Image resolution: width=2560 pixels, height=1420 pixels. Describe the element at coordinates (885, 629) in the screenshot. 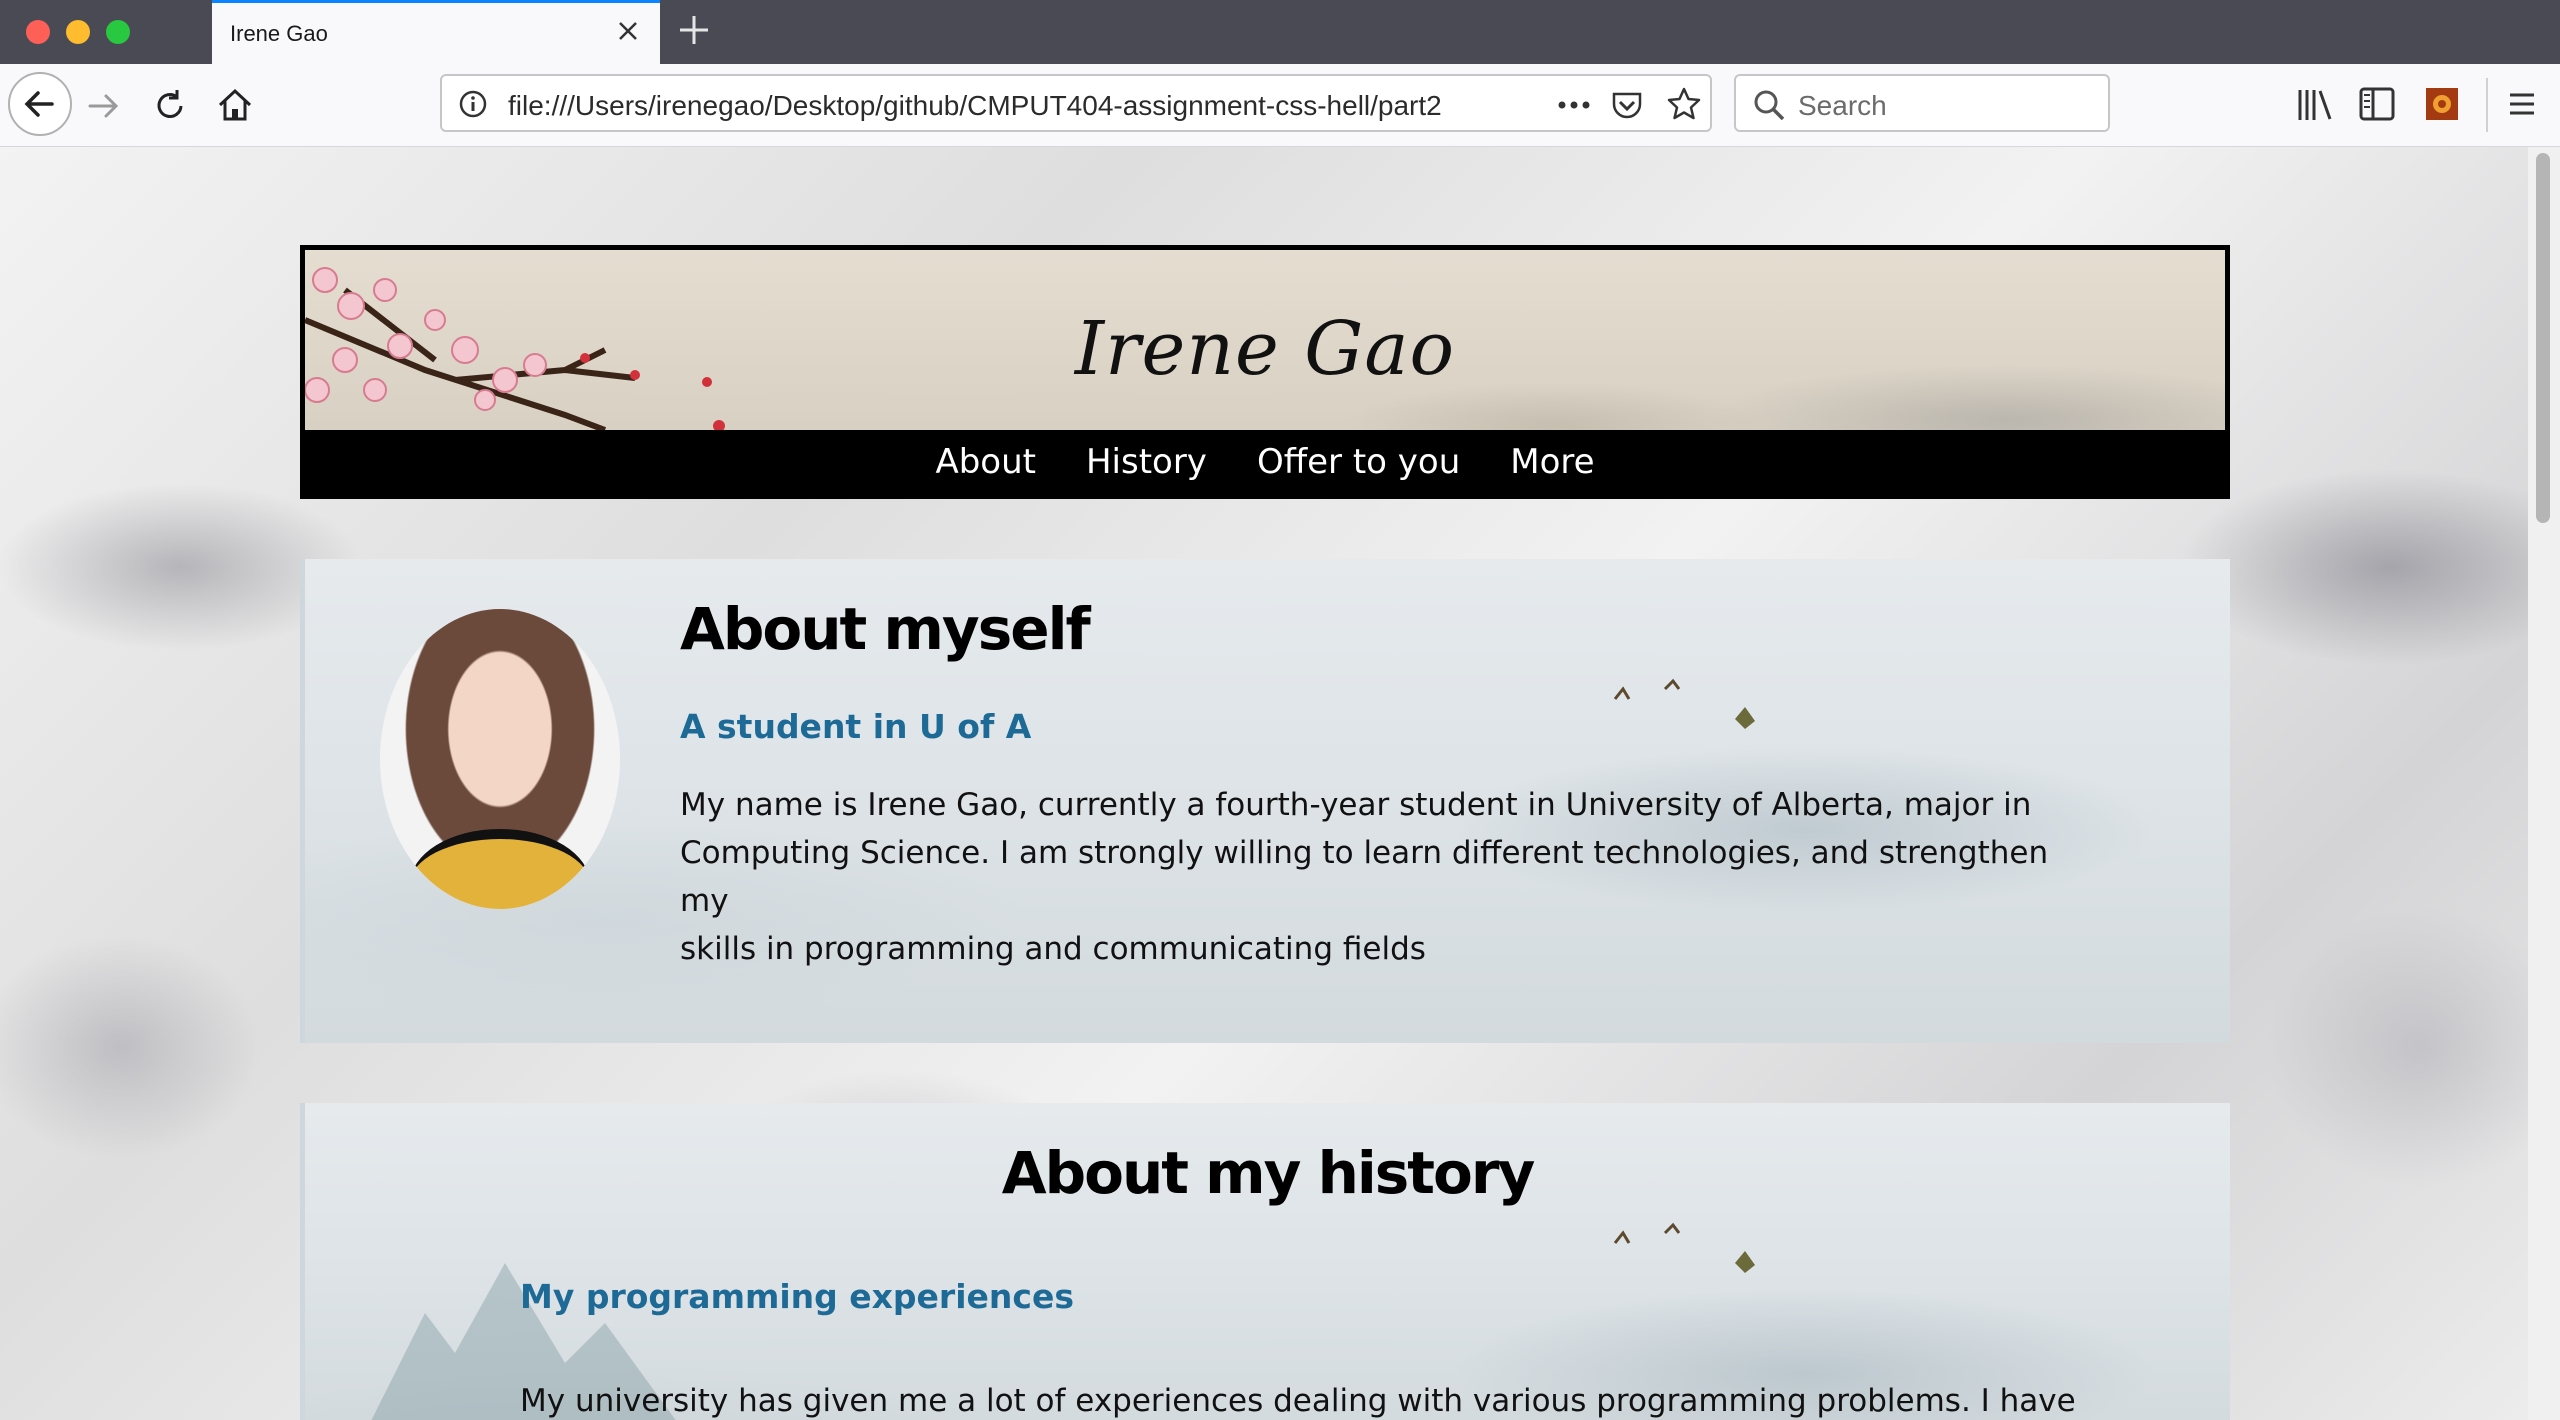

I see `section-title: About myself` at that location.